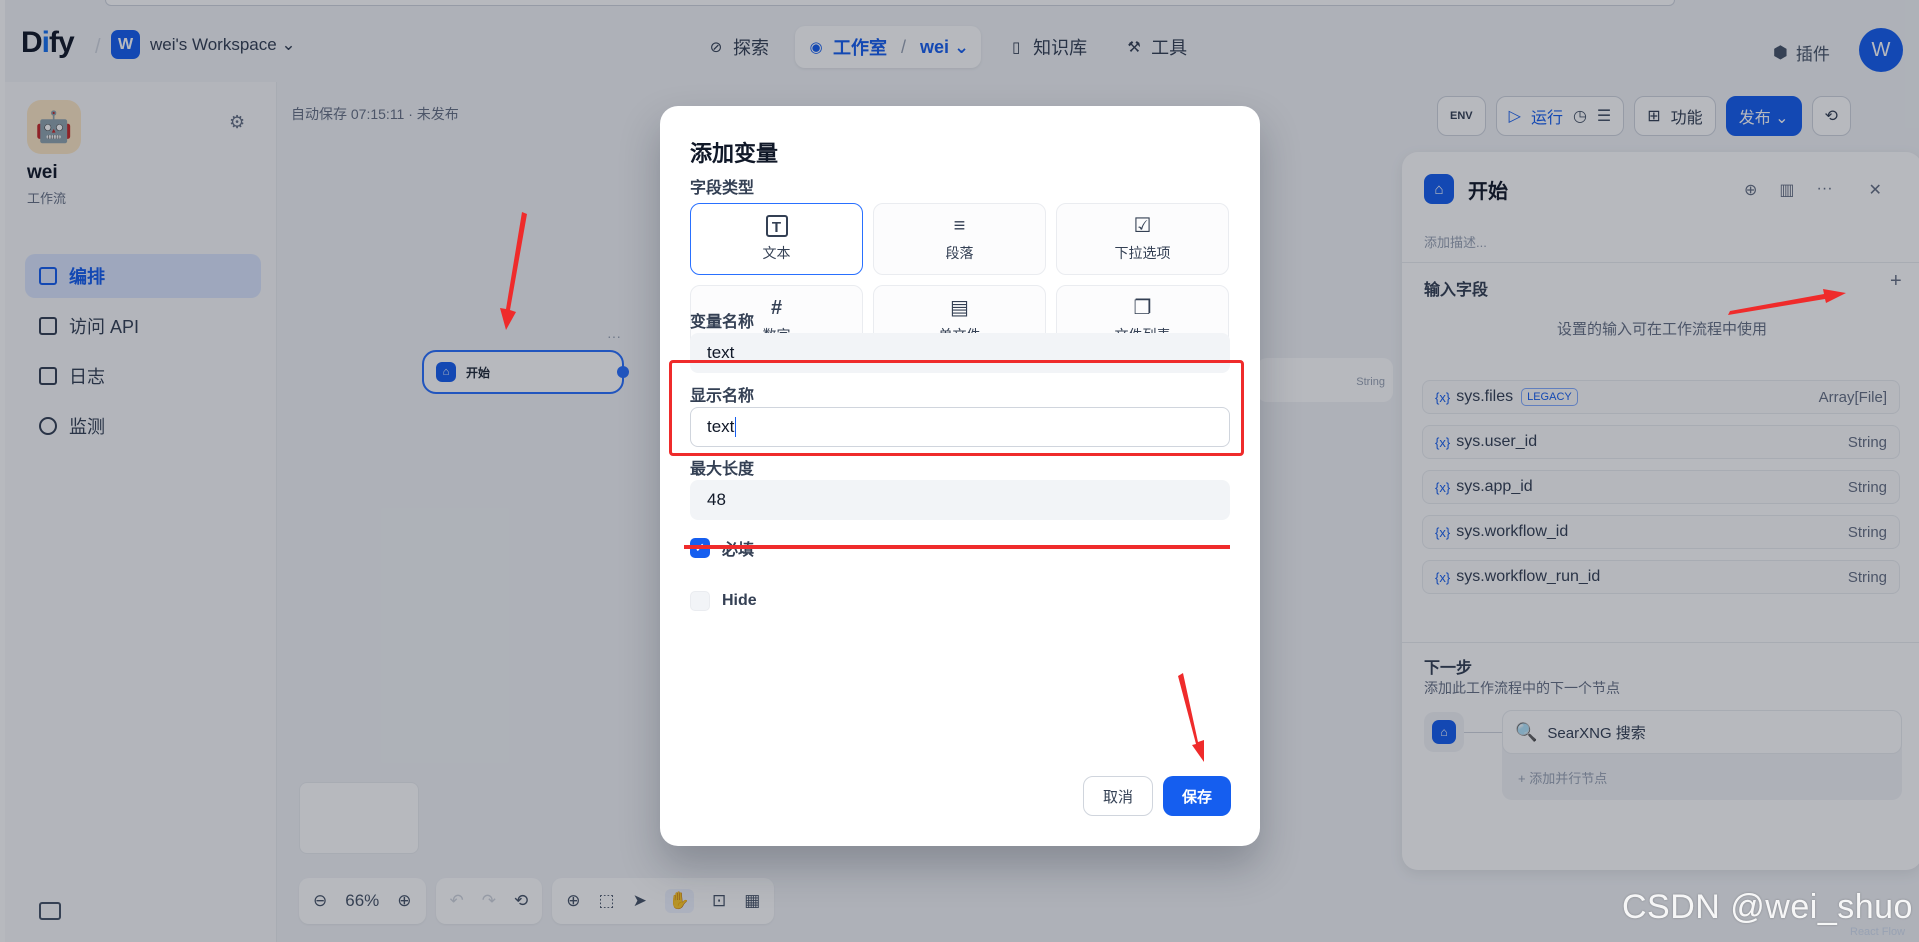 The image size is (1919, 942). Describe the element at coordinates (722, 322) in the screenshot. I see `variable-name-label: 变量名称` at that location.